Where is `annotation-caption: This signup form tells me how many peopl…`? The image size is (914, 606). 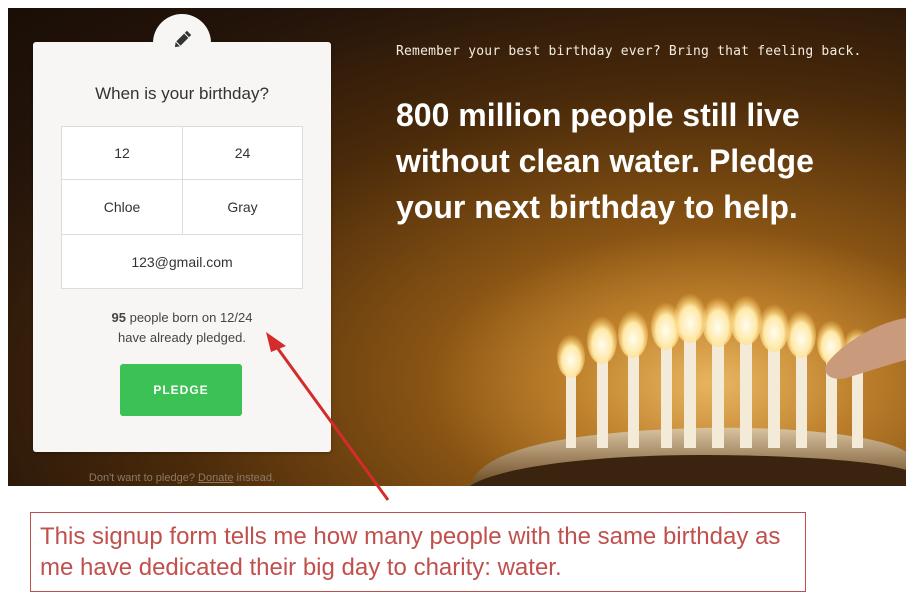 annotation-caption: This signup form tells me how many peopl… is located at coordinates (410, 552).